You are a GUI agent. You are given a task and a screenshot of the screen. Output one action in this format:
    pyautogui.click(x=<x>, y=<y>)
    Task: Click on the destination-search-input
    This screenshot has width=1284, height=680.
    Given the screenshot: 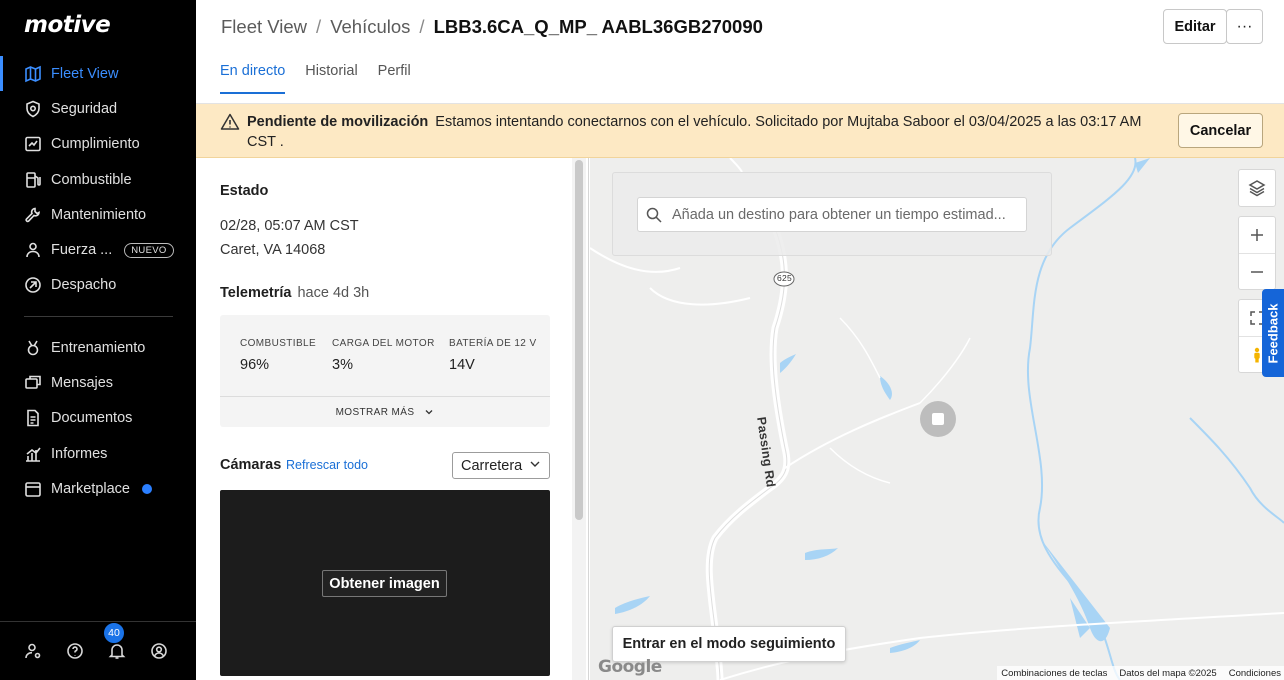 What is the action you would take?
    pyautogui.click(x=847, y=214)
    